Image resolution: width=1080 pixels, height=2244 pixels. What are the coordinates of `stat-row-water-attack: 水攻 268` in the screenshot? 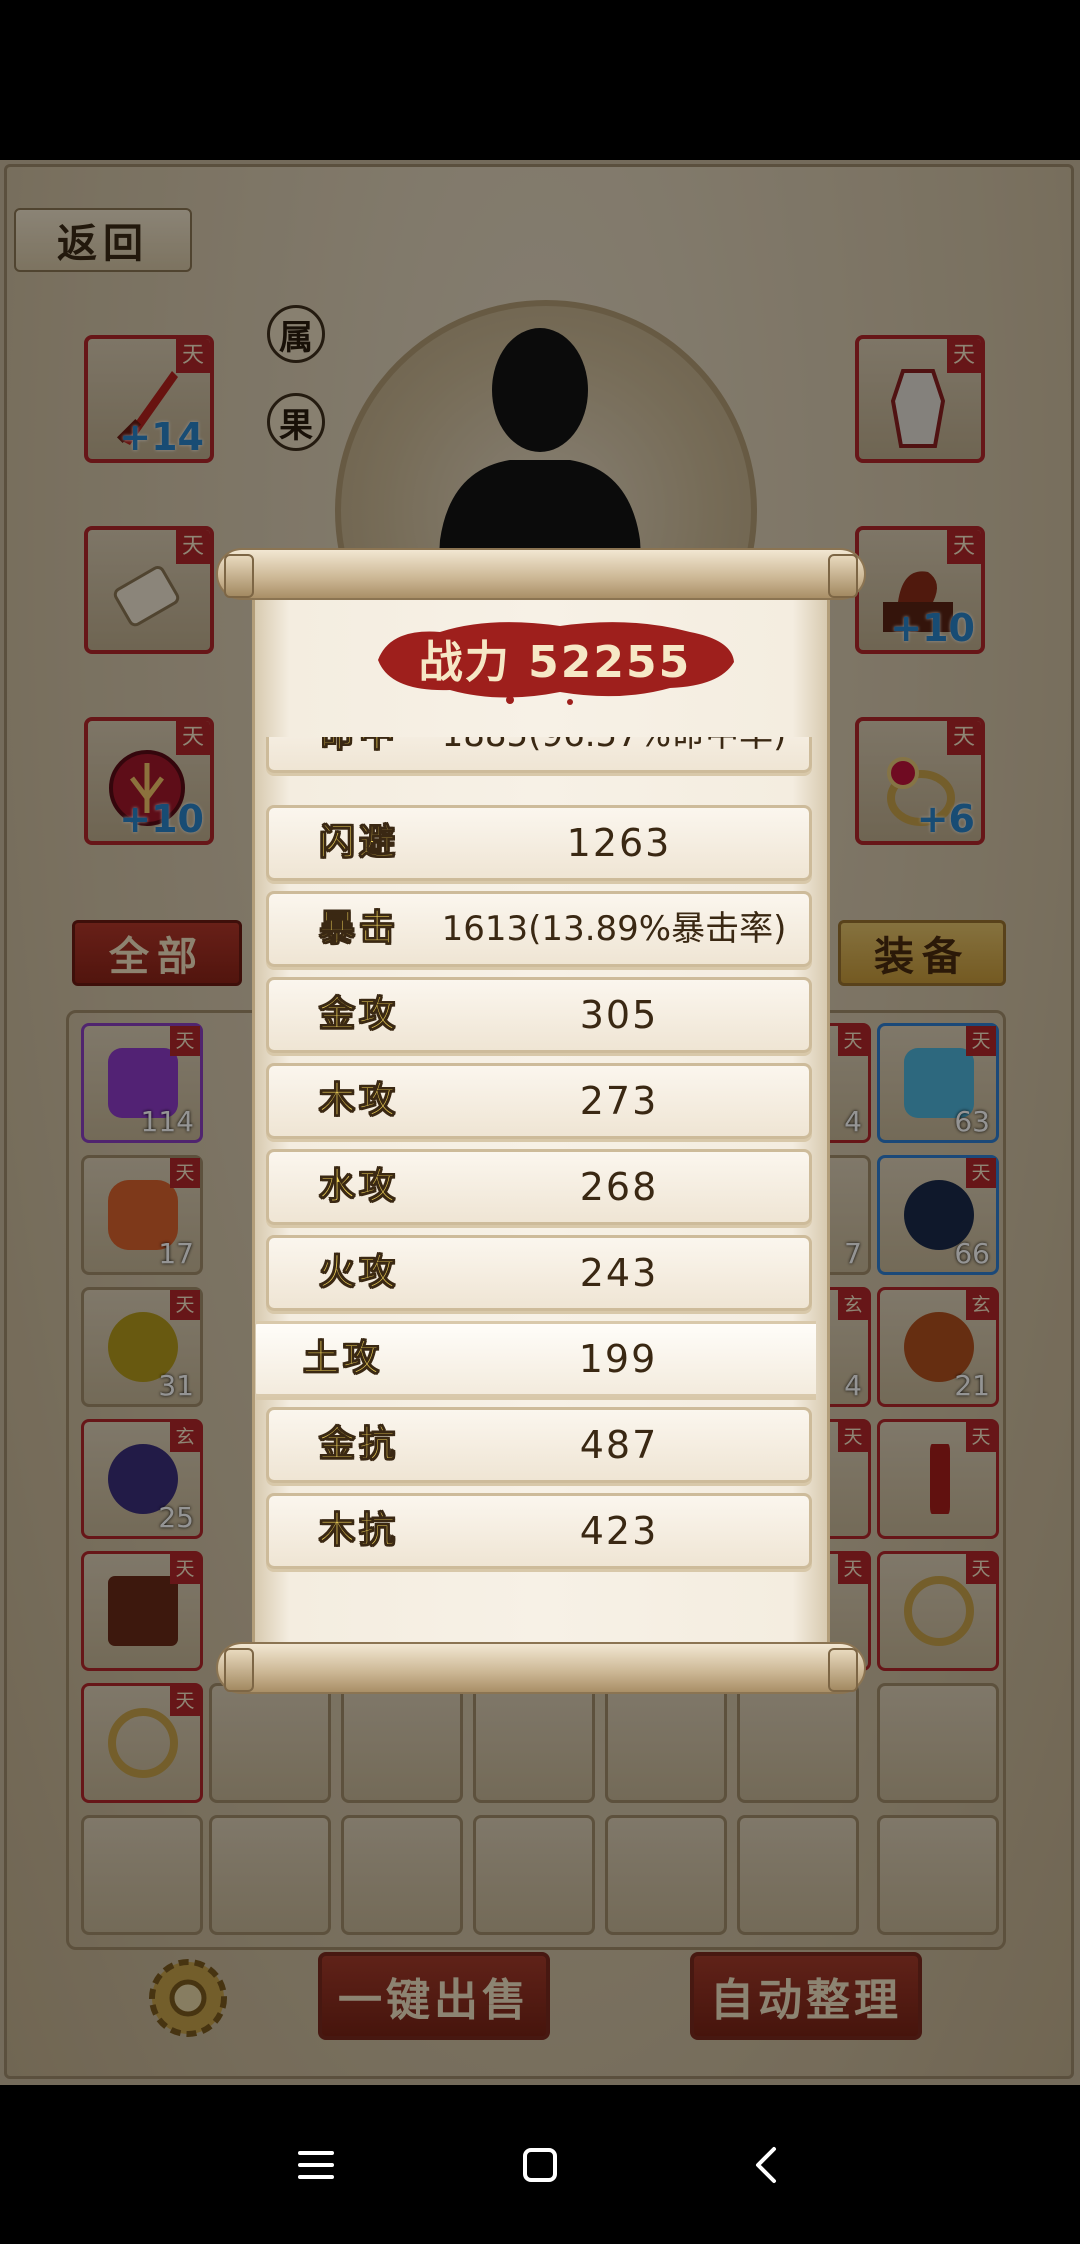 It's located at (539, 1187).